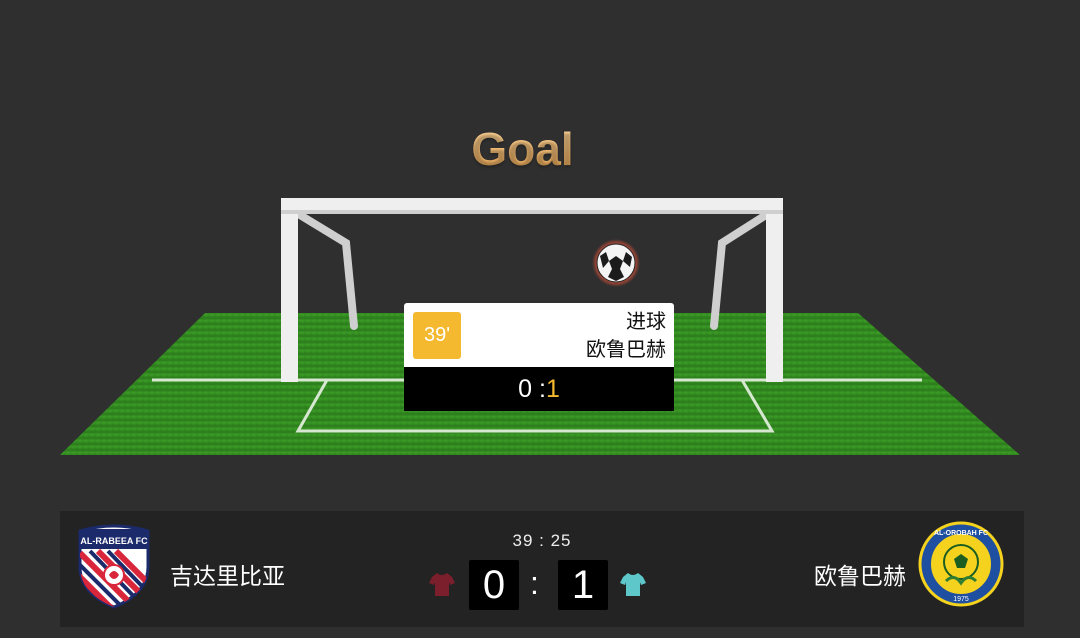 Image resolution: width=1080 pixels, height=638 pixels. What do you see at coordinates (860, 577) in the screenshot?
I see `away-team-name: 欧鲁巴赫` at bounding box center [860, 577].